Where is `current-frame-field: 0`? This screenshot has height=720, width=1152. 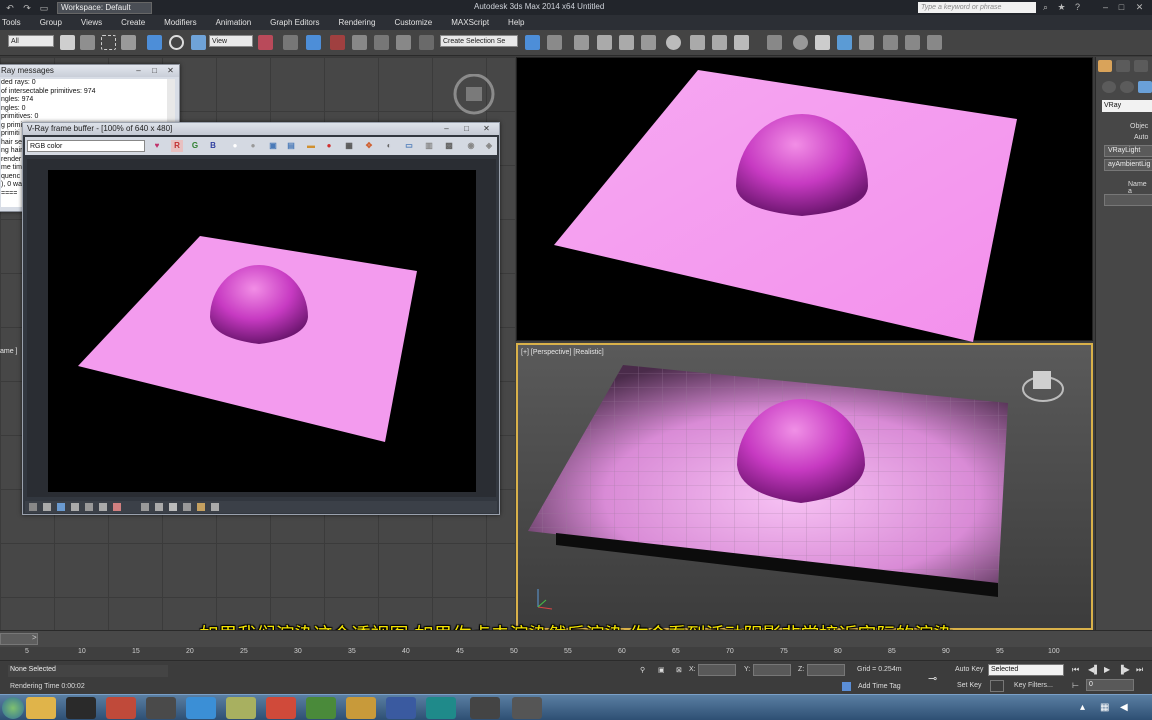 current-frame-field: 0 is located at coordinates (1110, 685).